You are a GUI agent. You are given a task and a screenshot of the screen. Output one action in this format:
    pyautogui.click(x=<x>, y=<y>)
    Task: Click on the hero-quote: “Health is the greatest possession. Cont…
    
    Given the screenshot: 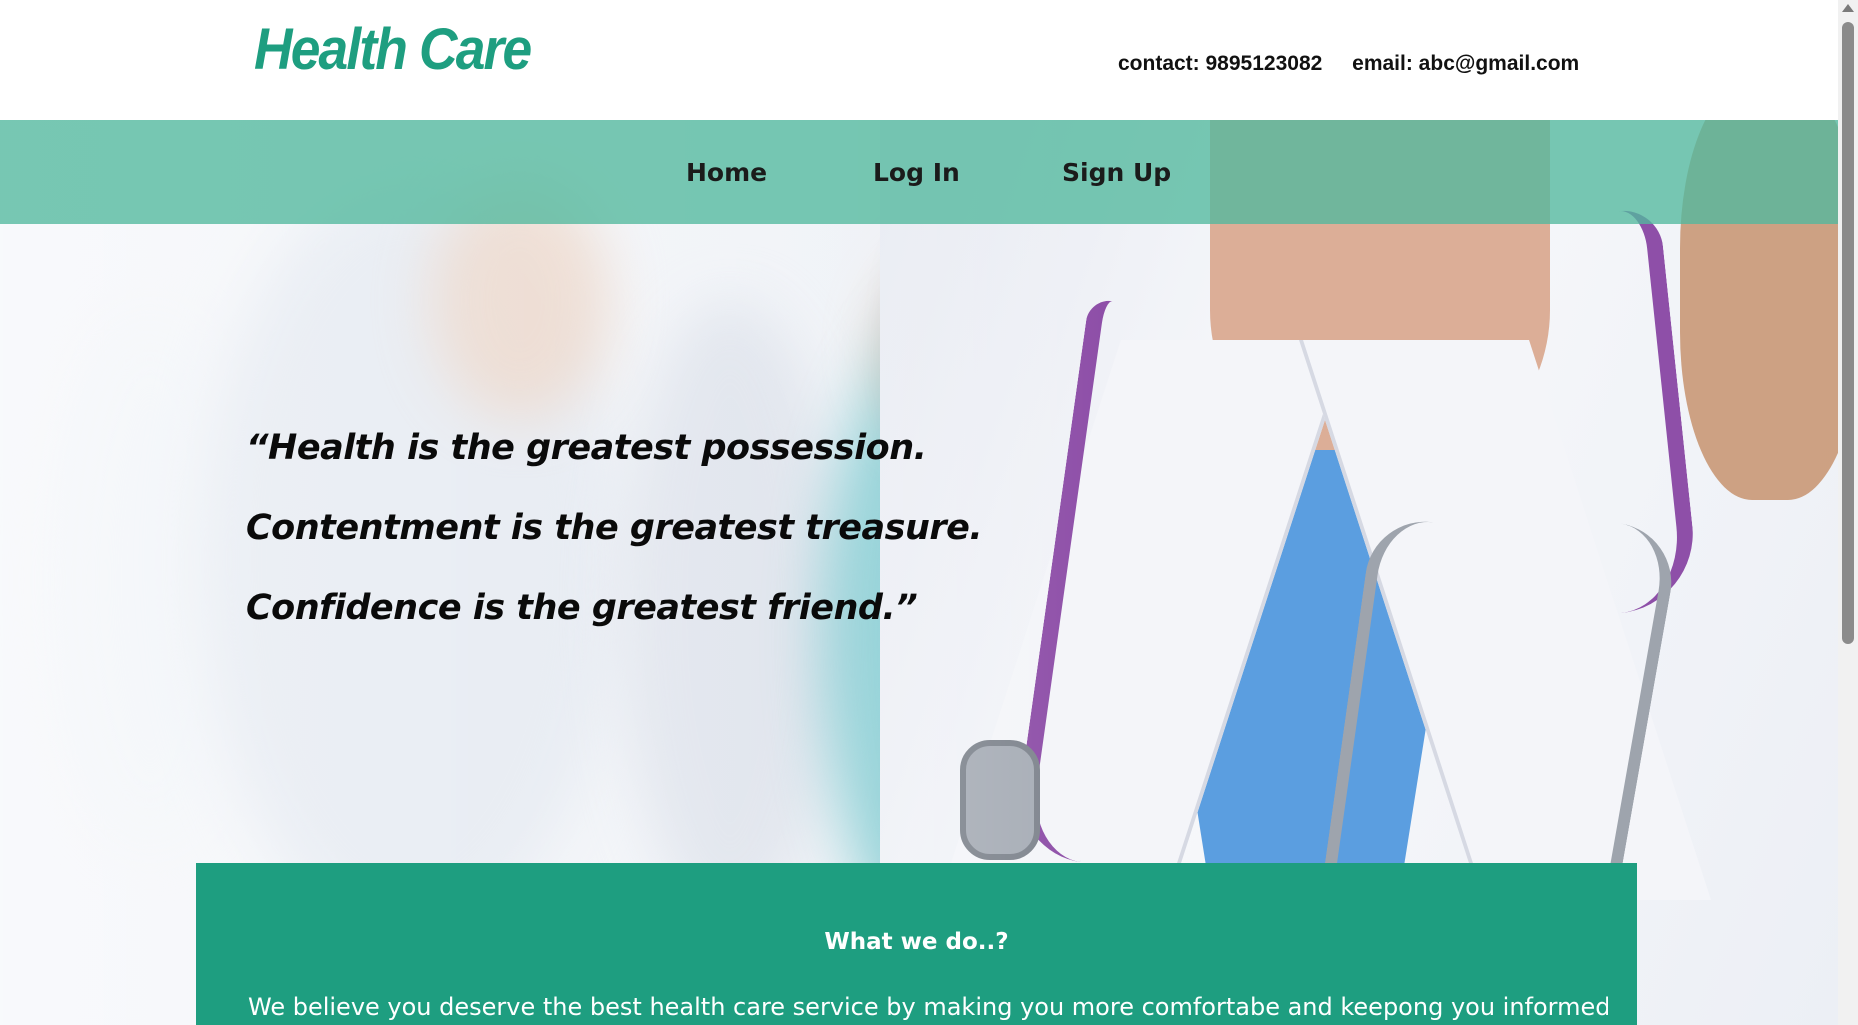 What is the action you would take?
    pyautogui.click(x=614, y=528)
    